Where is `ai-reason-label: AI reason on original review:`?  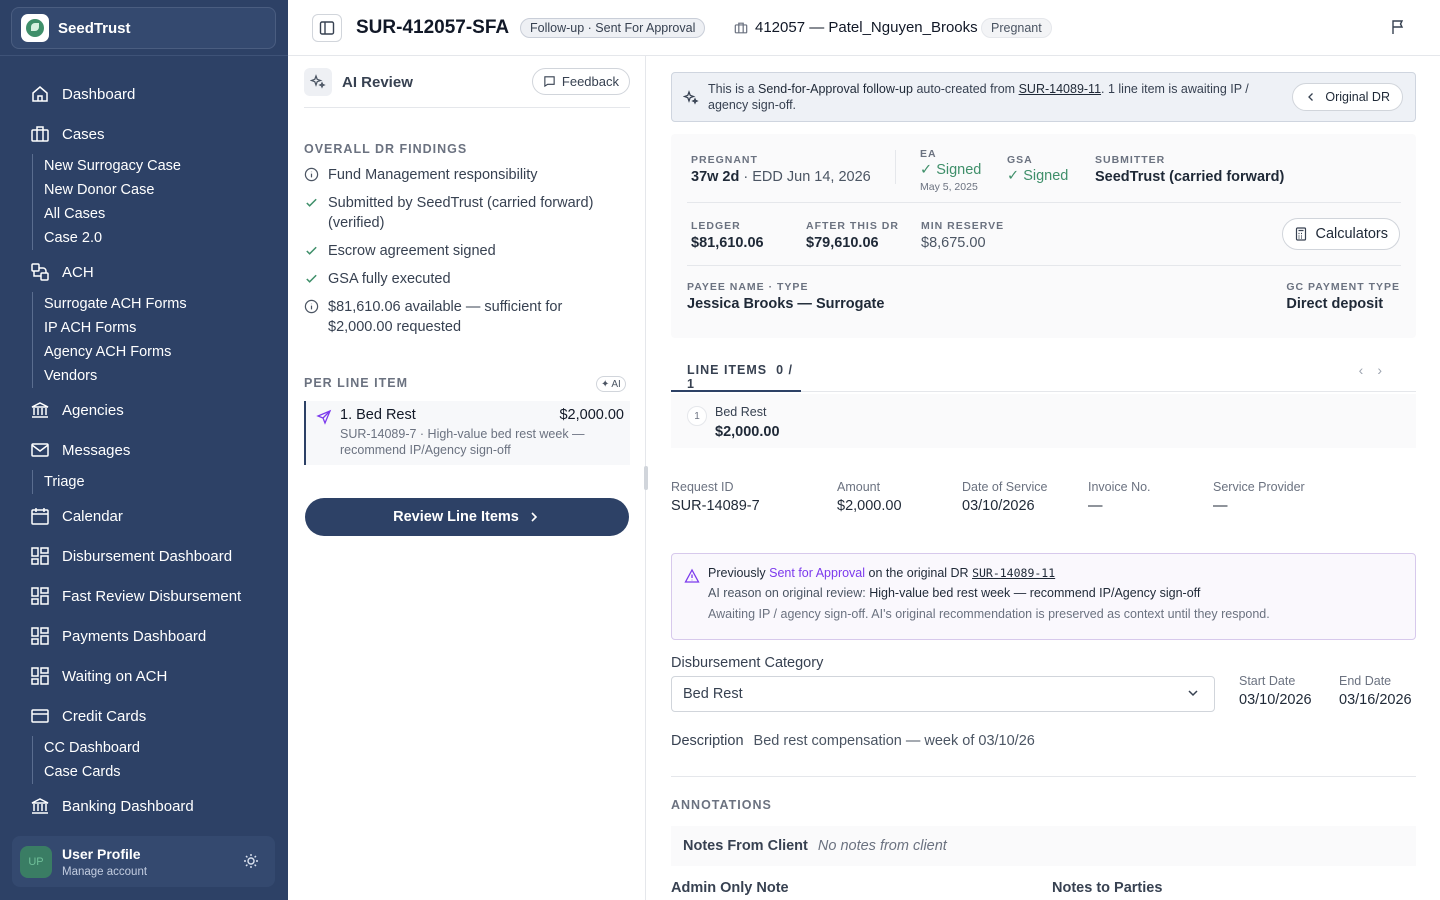
ai-reason-label: AI reason on original review: is located at coordinates (789, 593).